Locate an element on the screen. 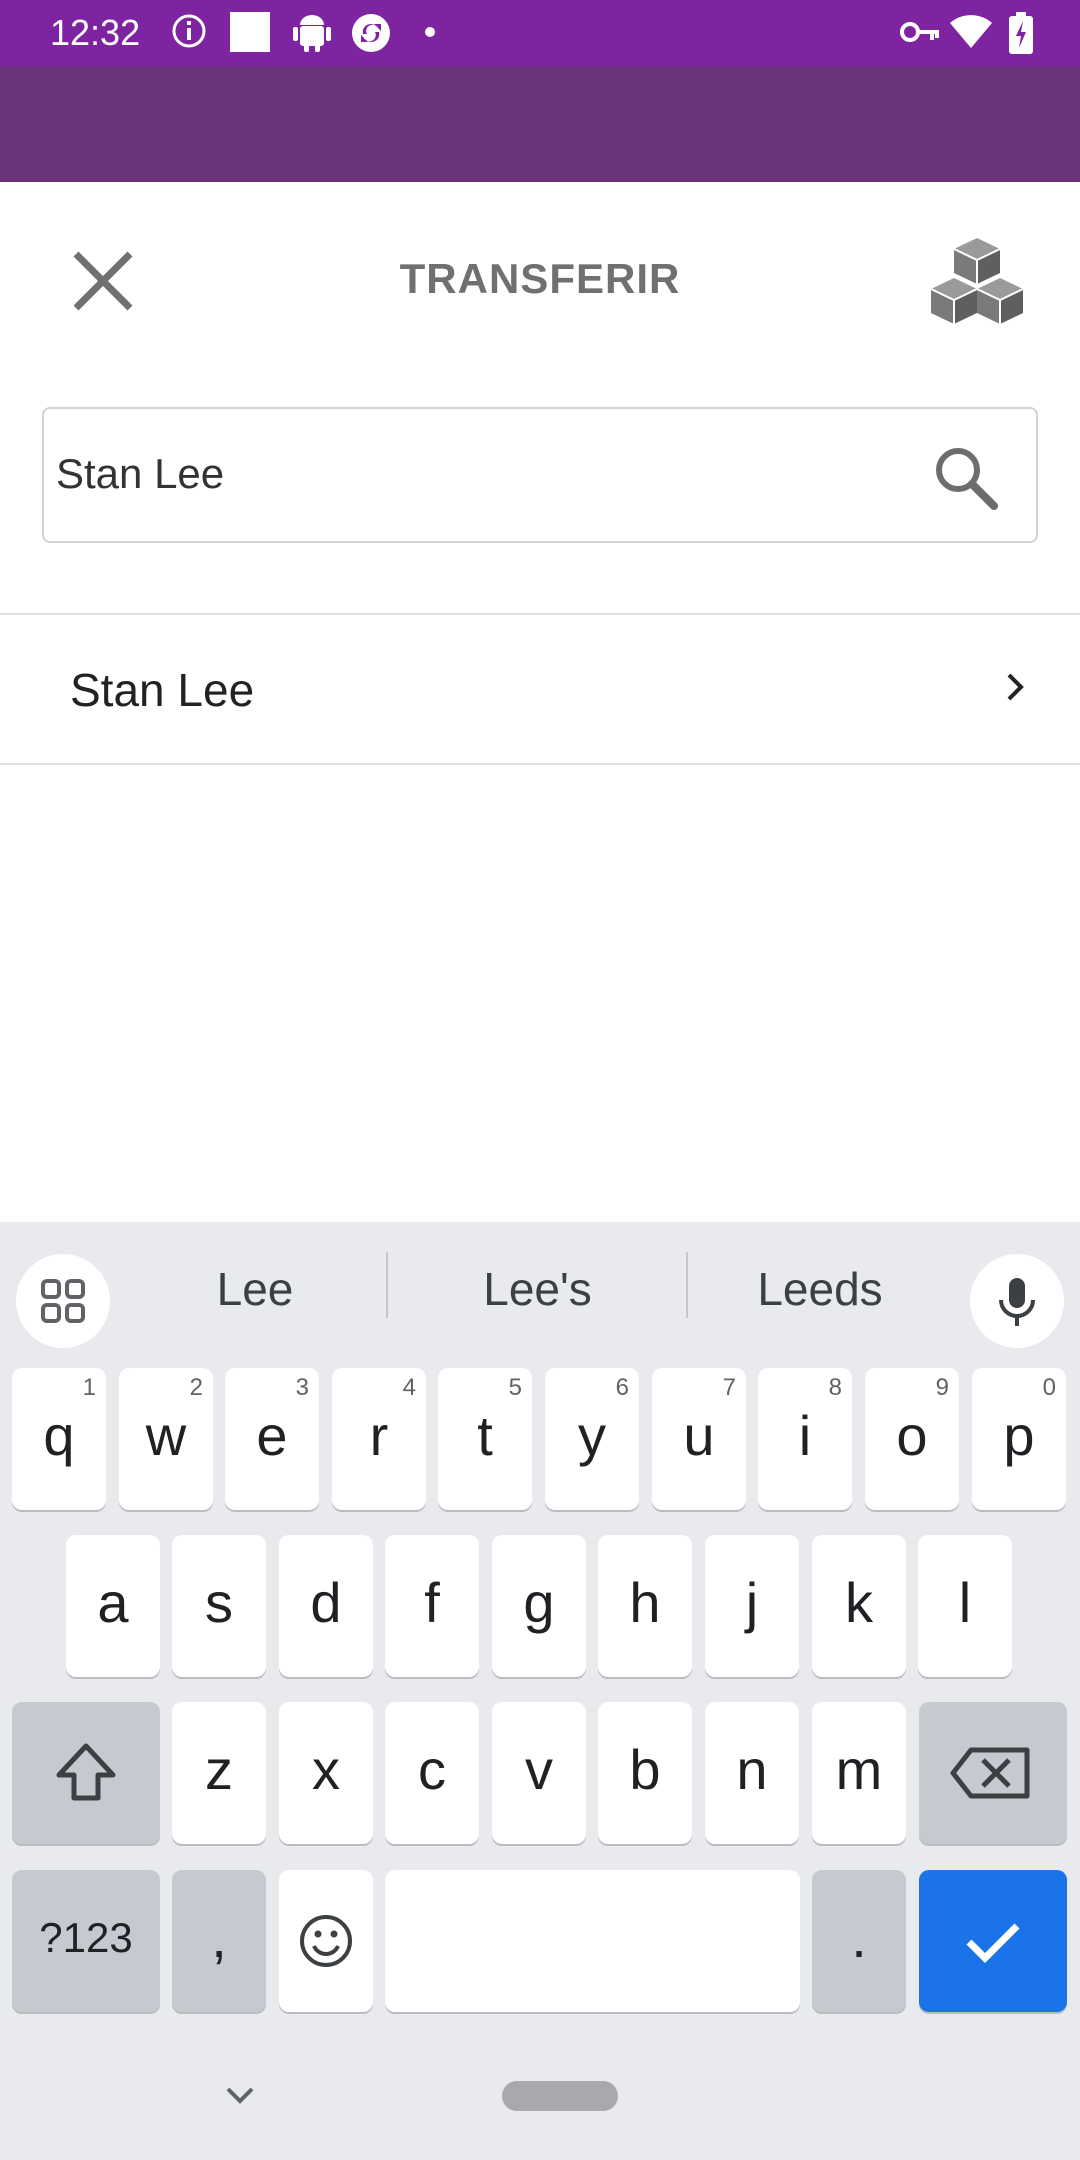 This screenshot has width=1080, height=2160. key-d: d is located at coordinates (326, 1606).